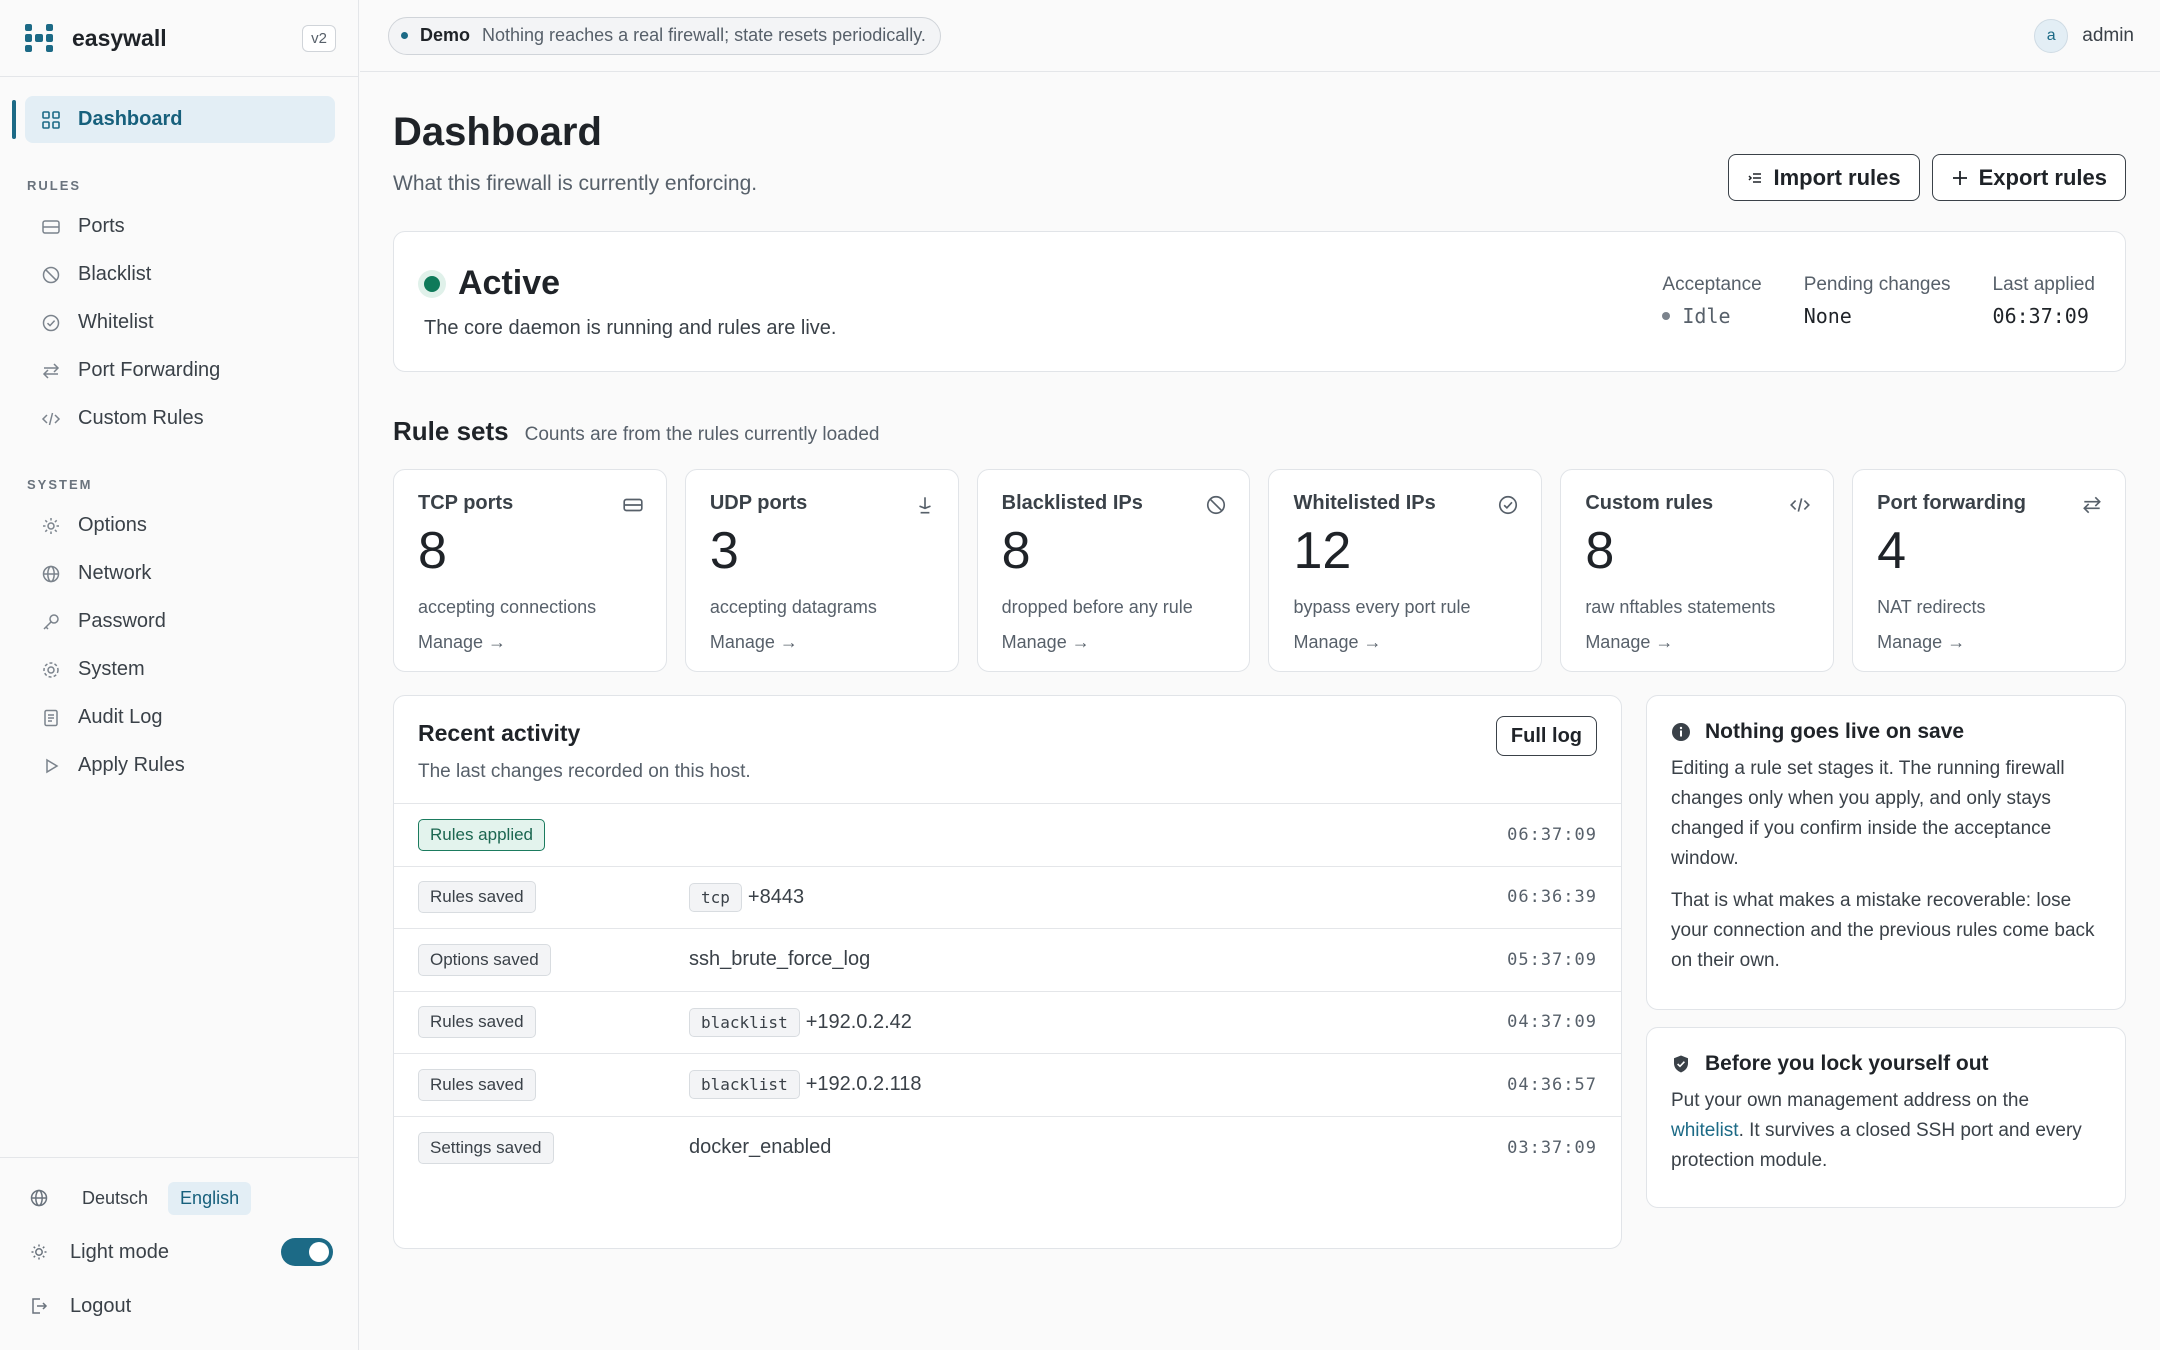 The image size is (2160, 1350). Describe the element at coordinates (509, 283) in the screenshot. I see `status-state: Active` at that location.